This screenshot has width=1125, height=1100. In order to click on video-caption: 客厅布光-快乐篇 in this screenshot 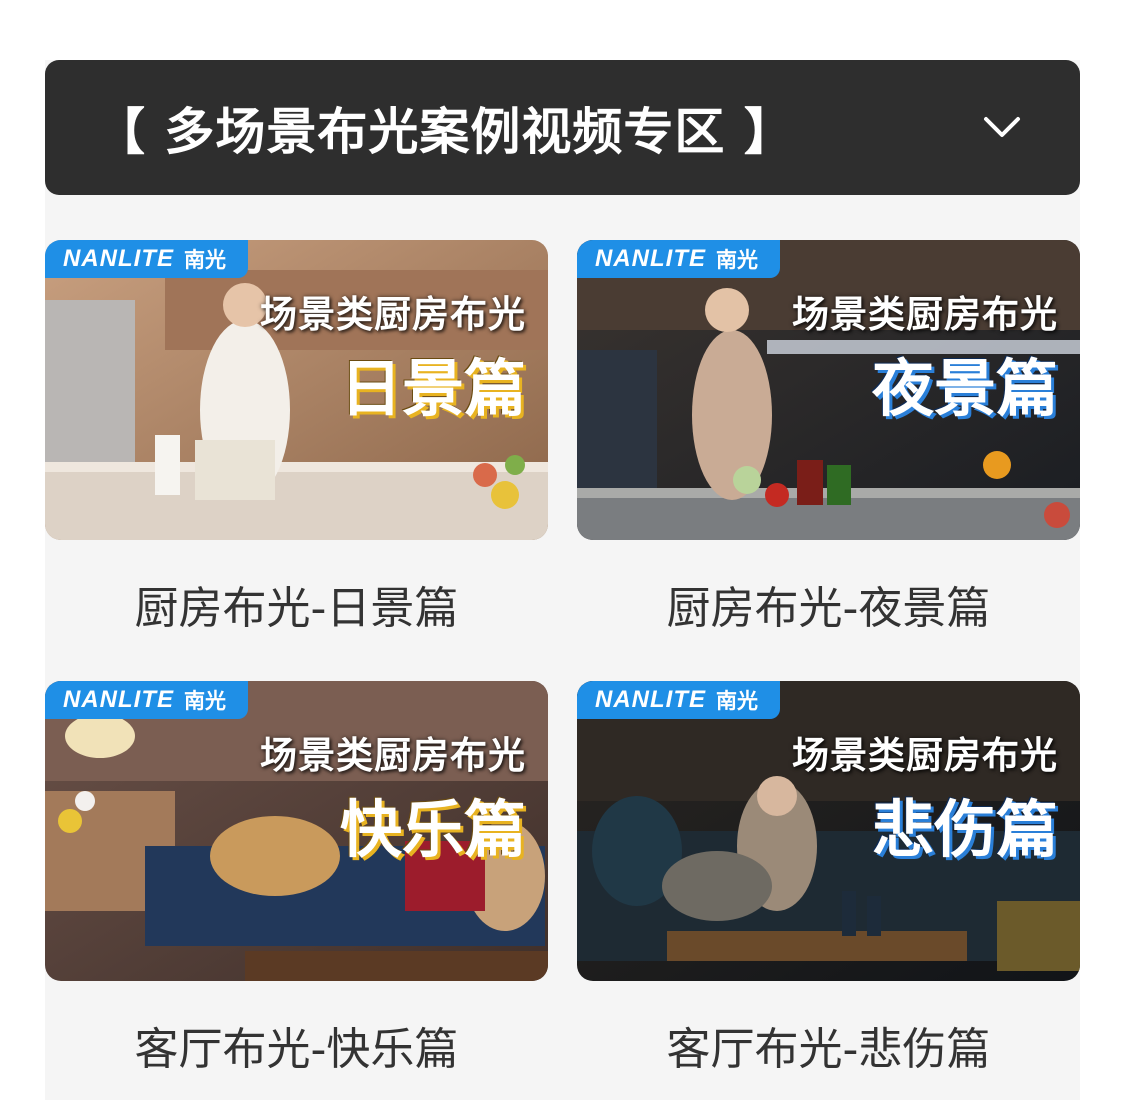, I will do `click(296, 1045)`.